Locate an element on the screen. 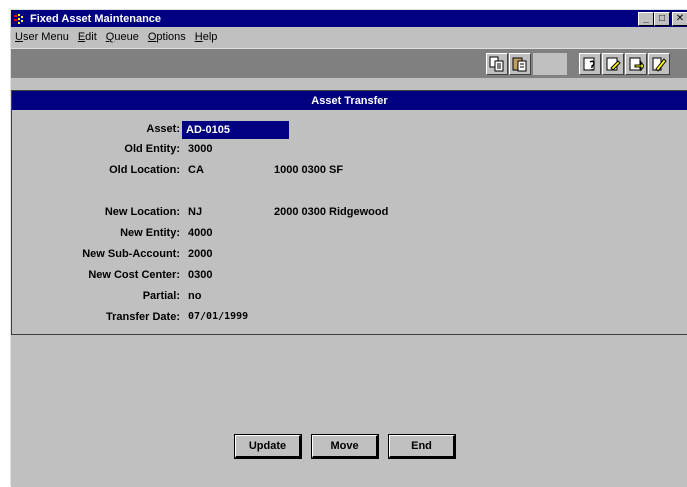 The image size is (687, 487). edit-record-button is located at coordinates (613, 64).